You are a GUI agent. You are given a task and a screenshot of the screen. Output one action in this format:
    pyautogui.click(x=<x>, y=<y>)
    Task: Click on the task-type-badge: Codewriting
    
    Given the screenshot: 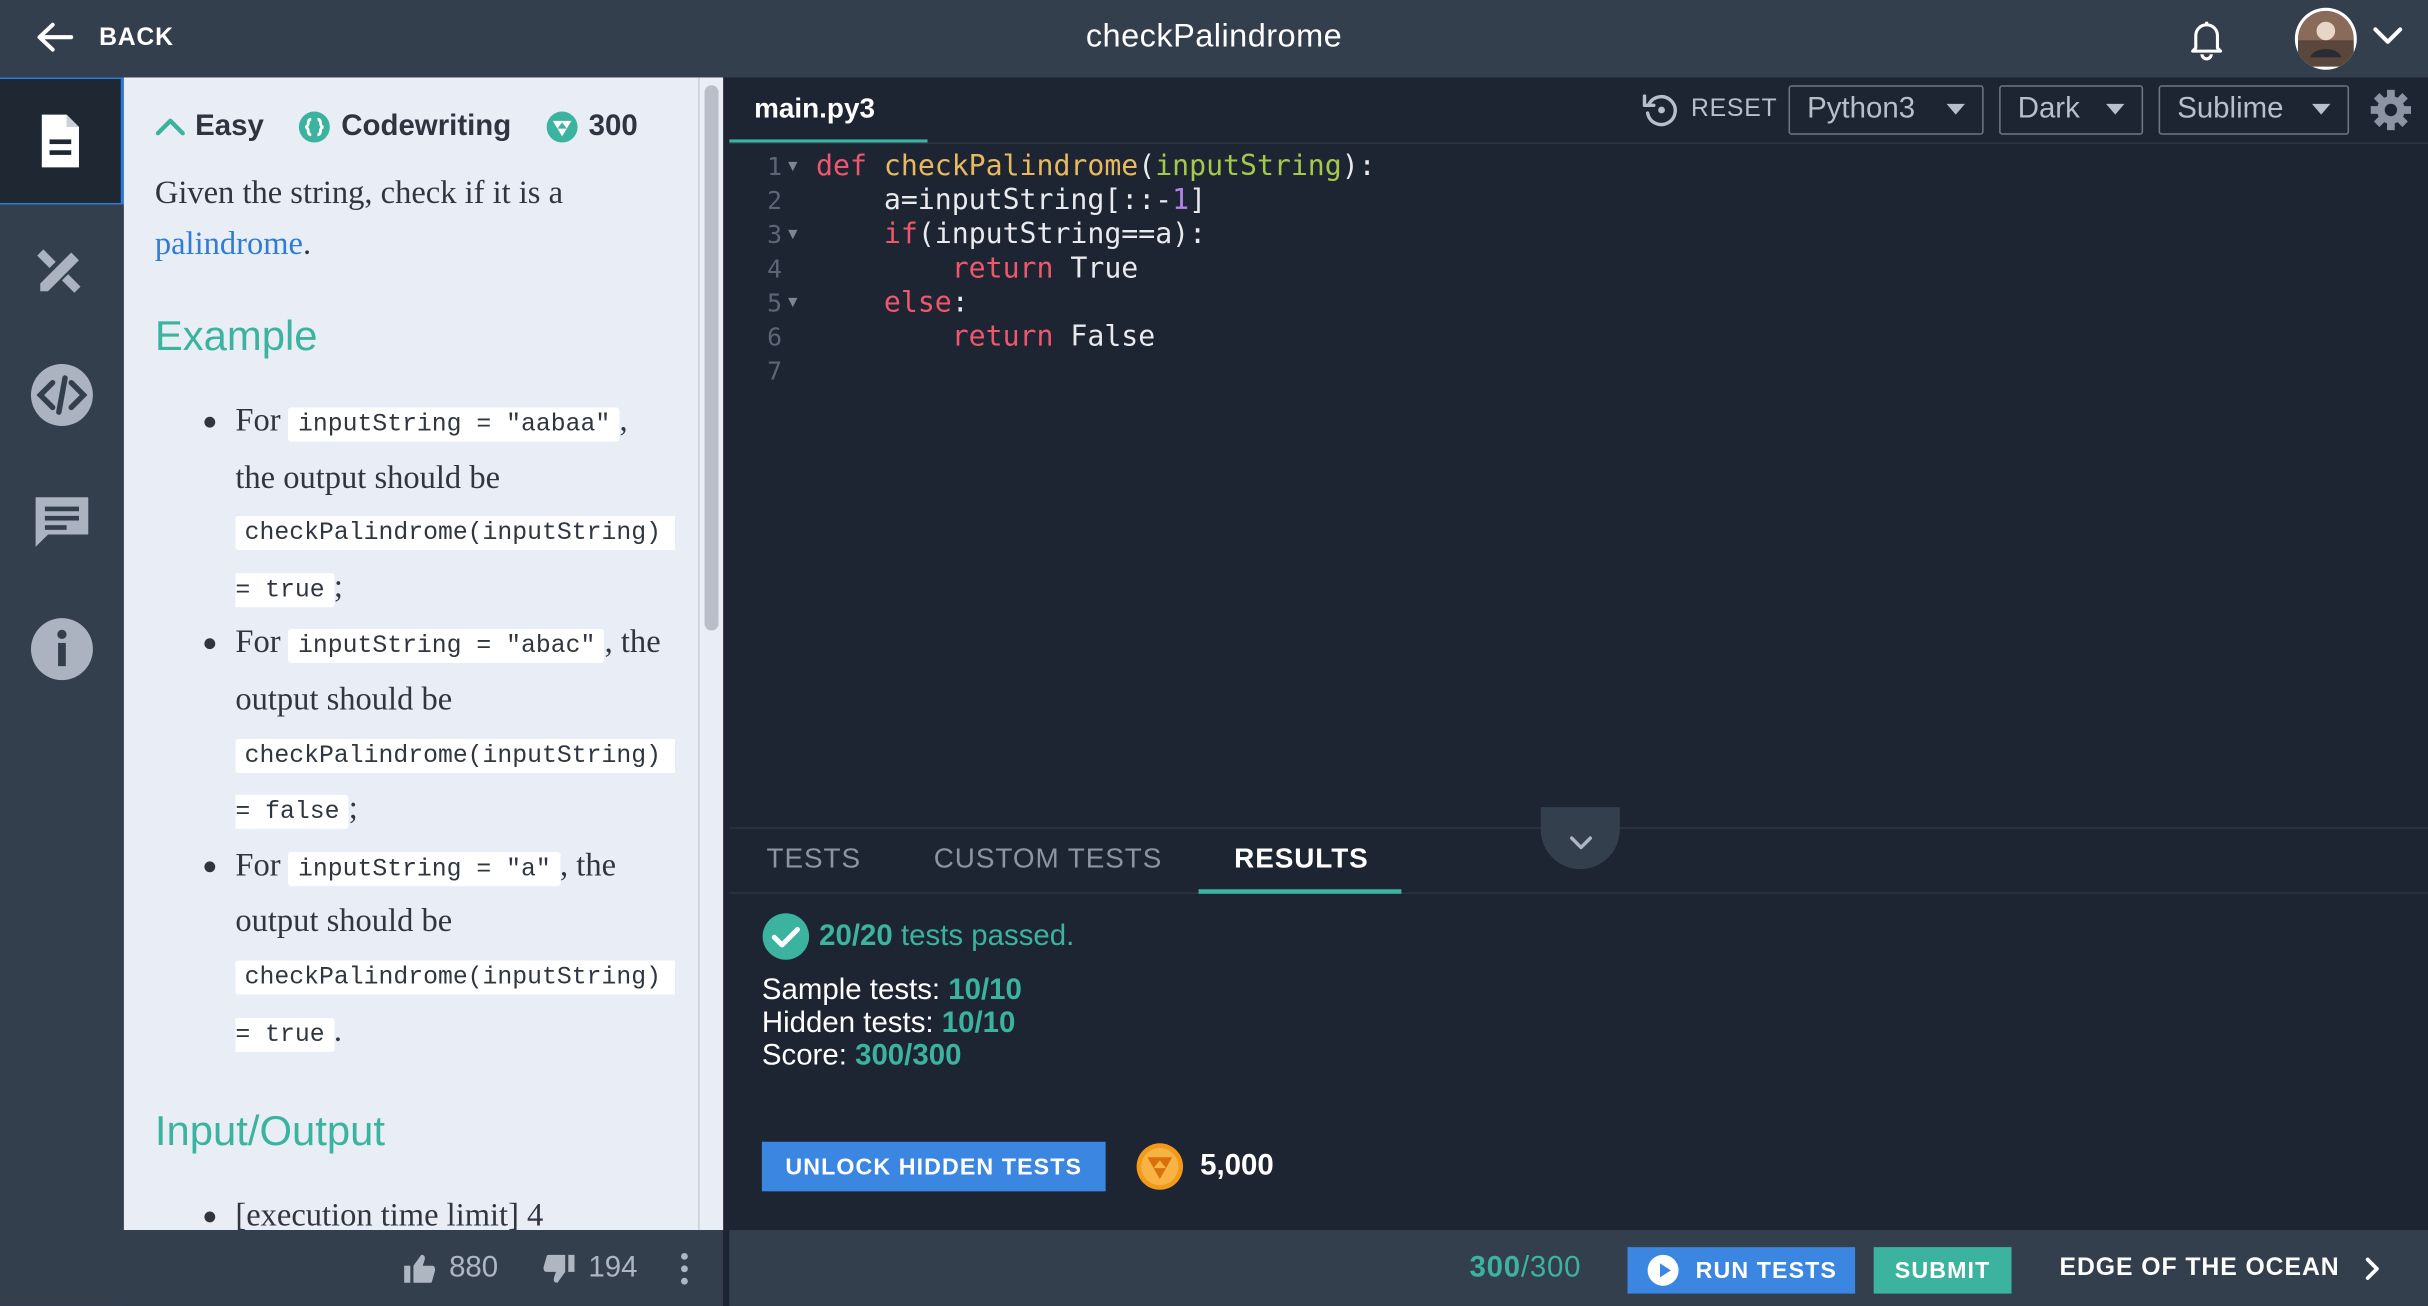 What is the action you would take?
    pyautogui.click(x=404, y=127)
    